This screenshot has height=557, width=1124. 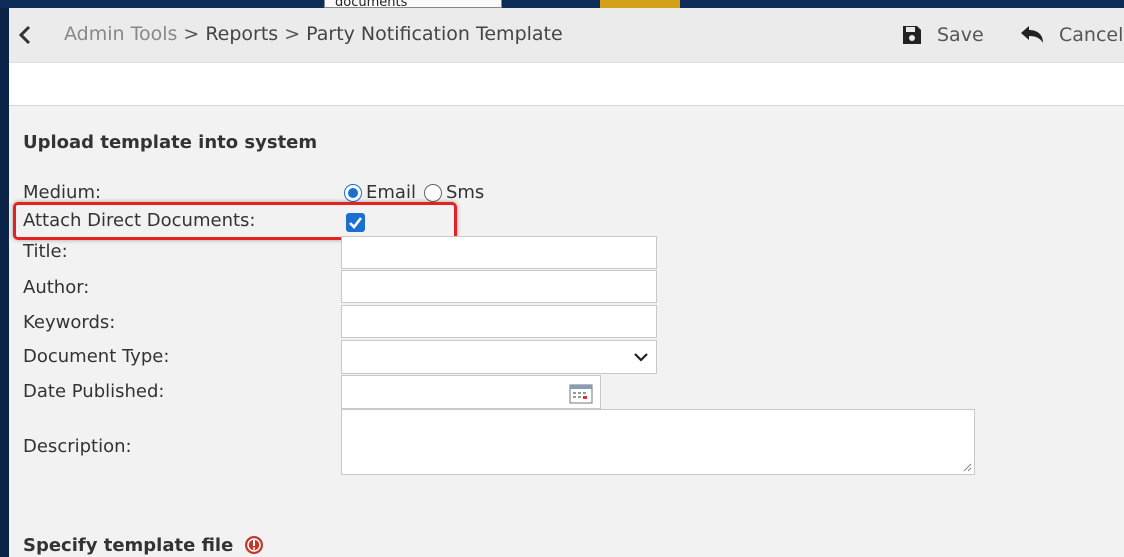 What do you see at coordinates (241, 34) in the screenshot?
I see `breadcrumb-reports: Reports` at bounding box center [241, 34].